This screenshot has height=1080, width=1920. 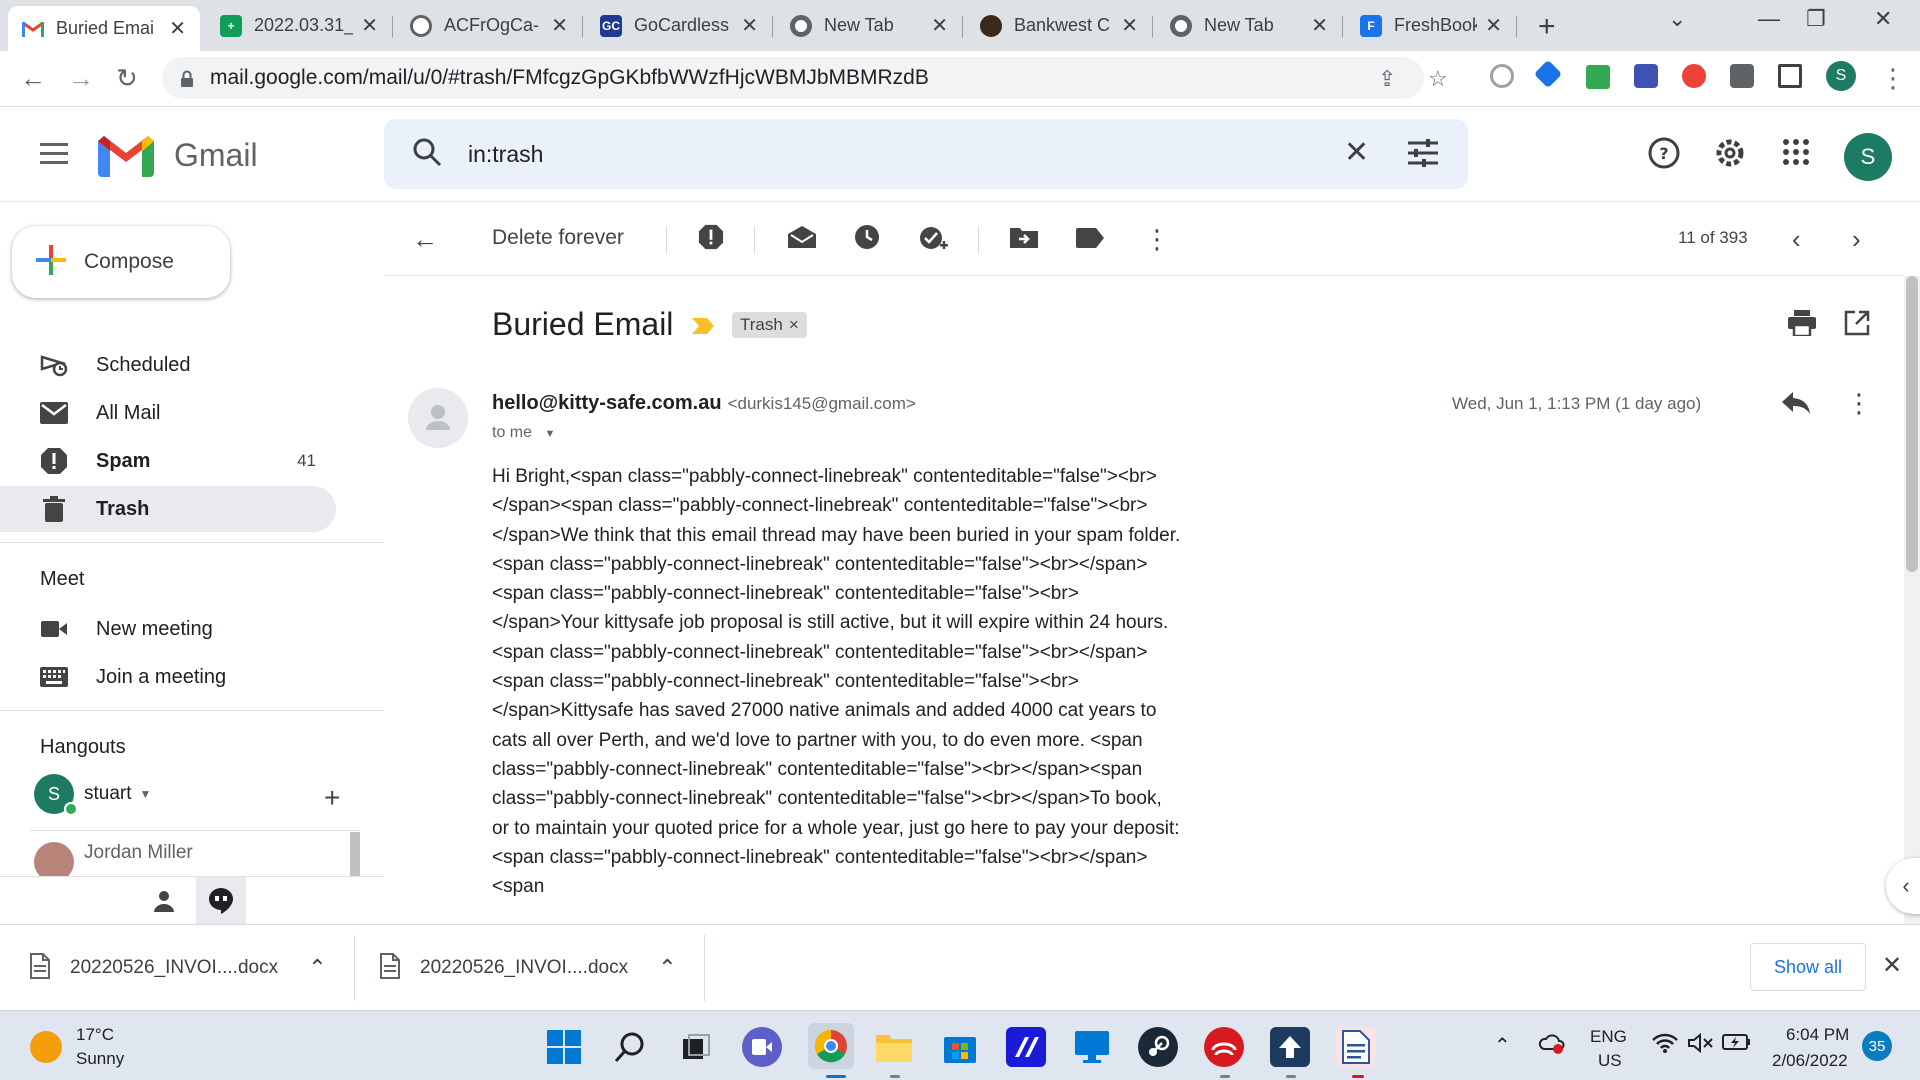 What do you see at coordinates (933, 242) in the screenshot?
I see `add-to-tasks-icon` at bounding box center [933, 242].